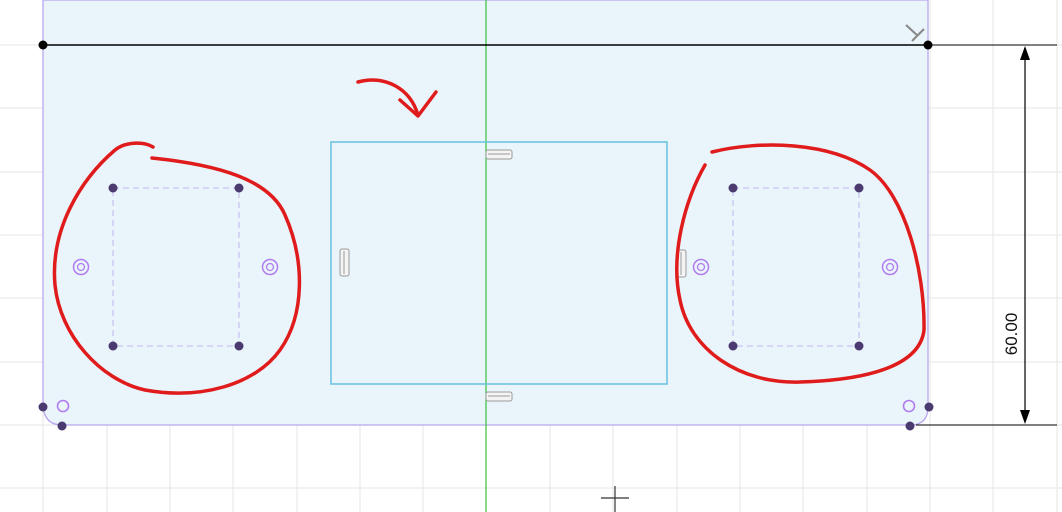  Describe the element at coordinates (43, 45) in the screenshot. I see `top-left-endpoint` at that location.